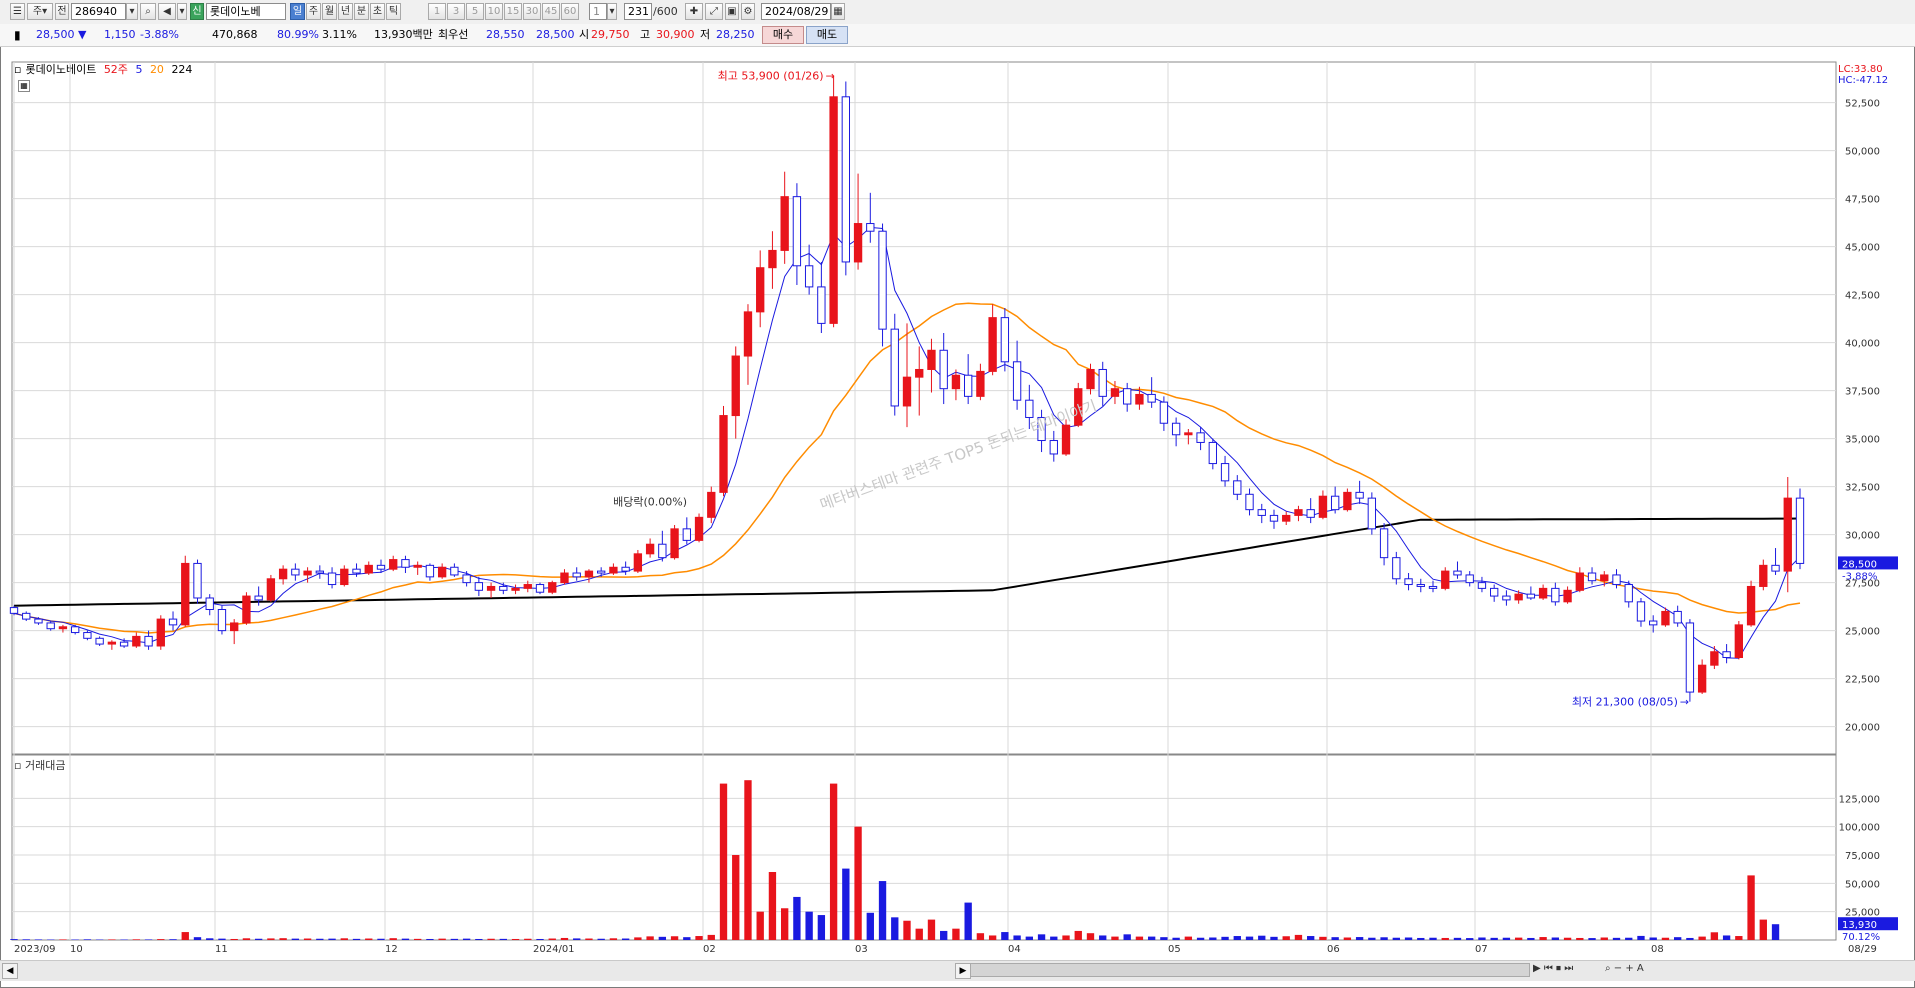  What do you see at coordinates (456, 11) in the screenshot?
I see `interval-button-3: 3` at bounding box center [456, 11].